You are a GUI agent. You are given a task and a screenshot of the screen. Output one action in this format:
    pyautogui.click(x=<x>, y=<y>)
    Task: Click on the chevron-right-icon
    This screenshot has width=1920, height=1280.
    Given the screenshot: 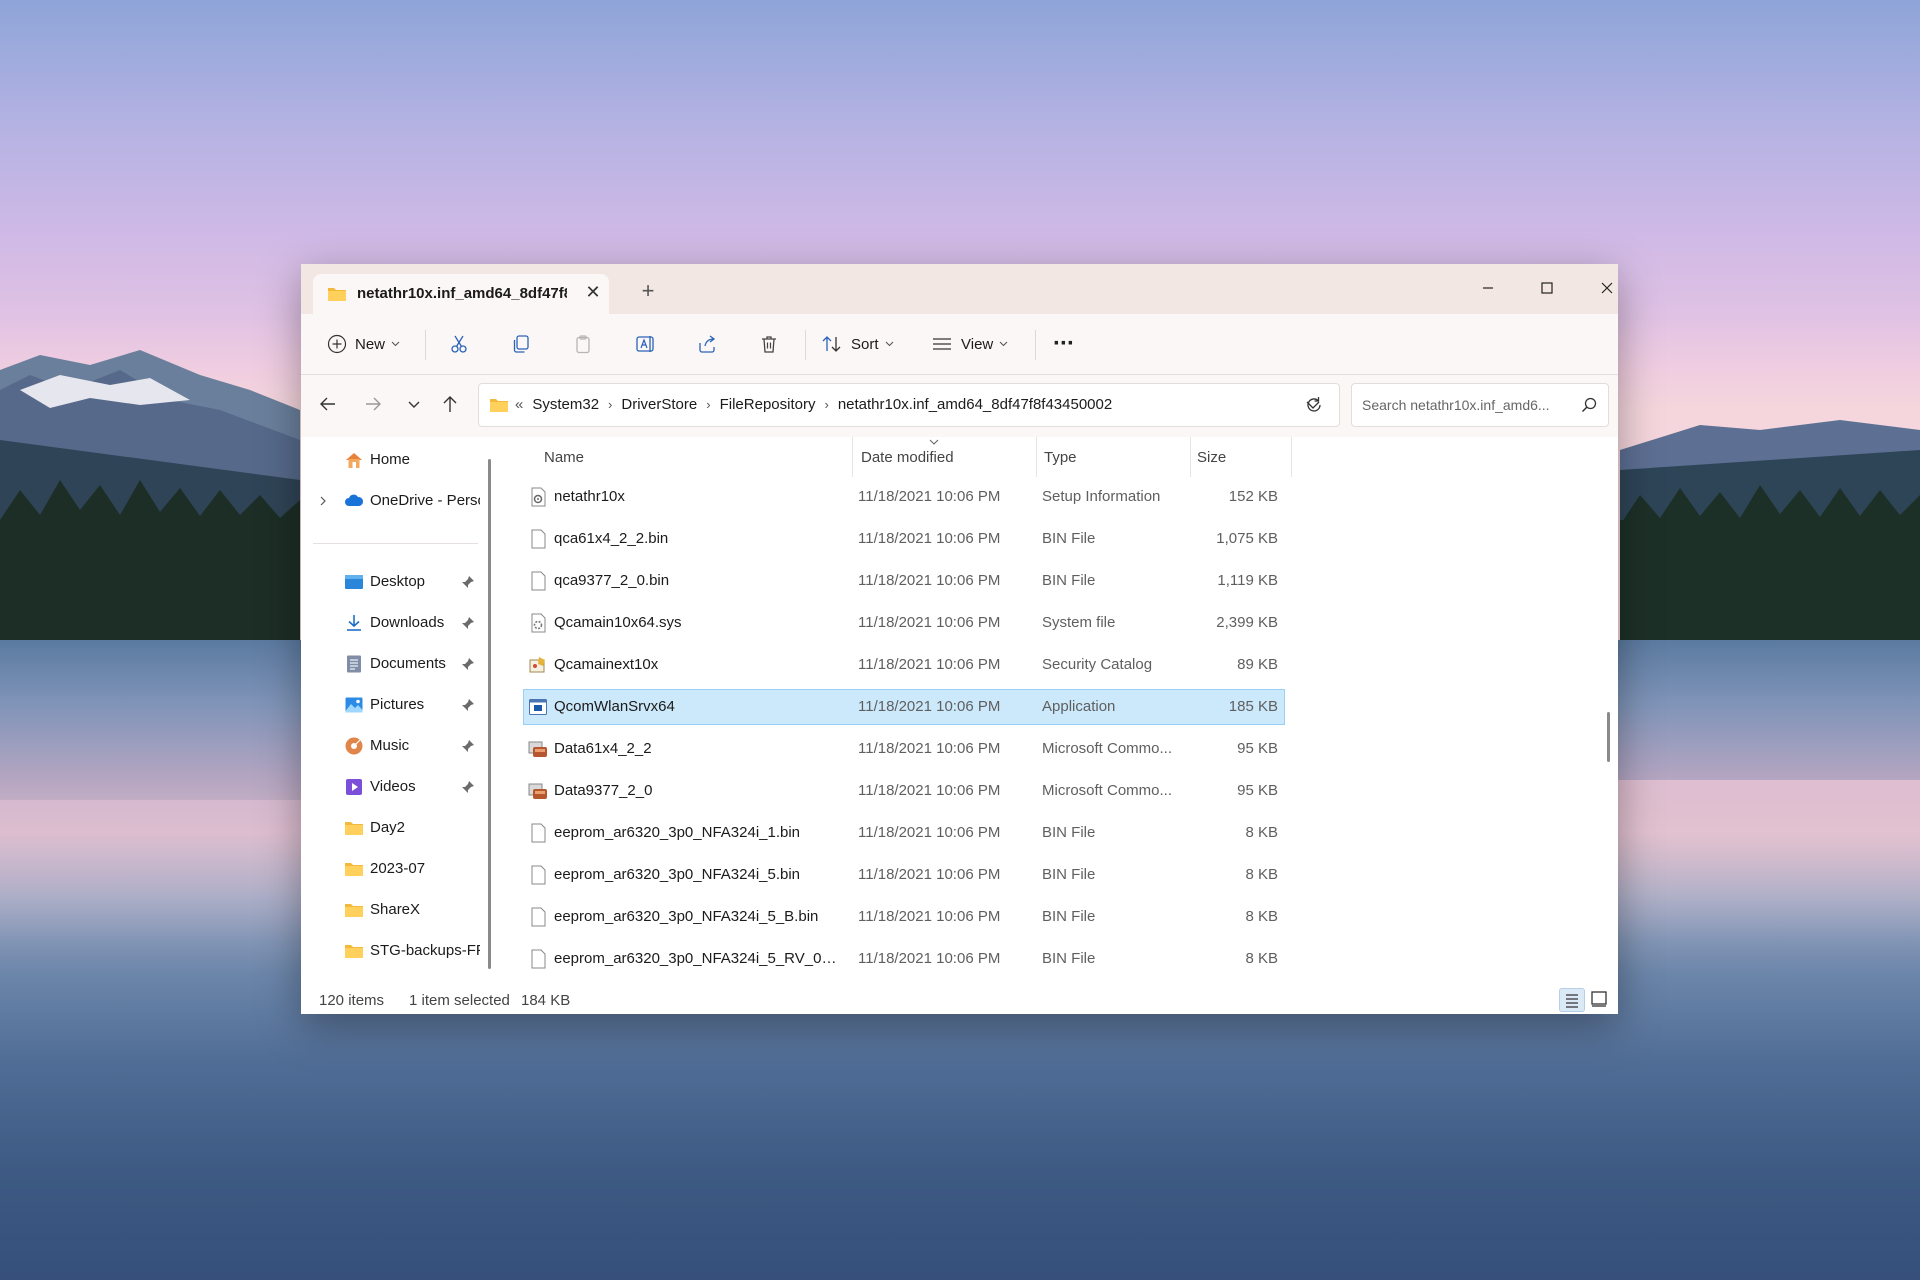 What is the action you would take?
    pyautogui.click(x=323, y=501)
    